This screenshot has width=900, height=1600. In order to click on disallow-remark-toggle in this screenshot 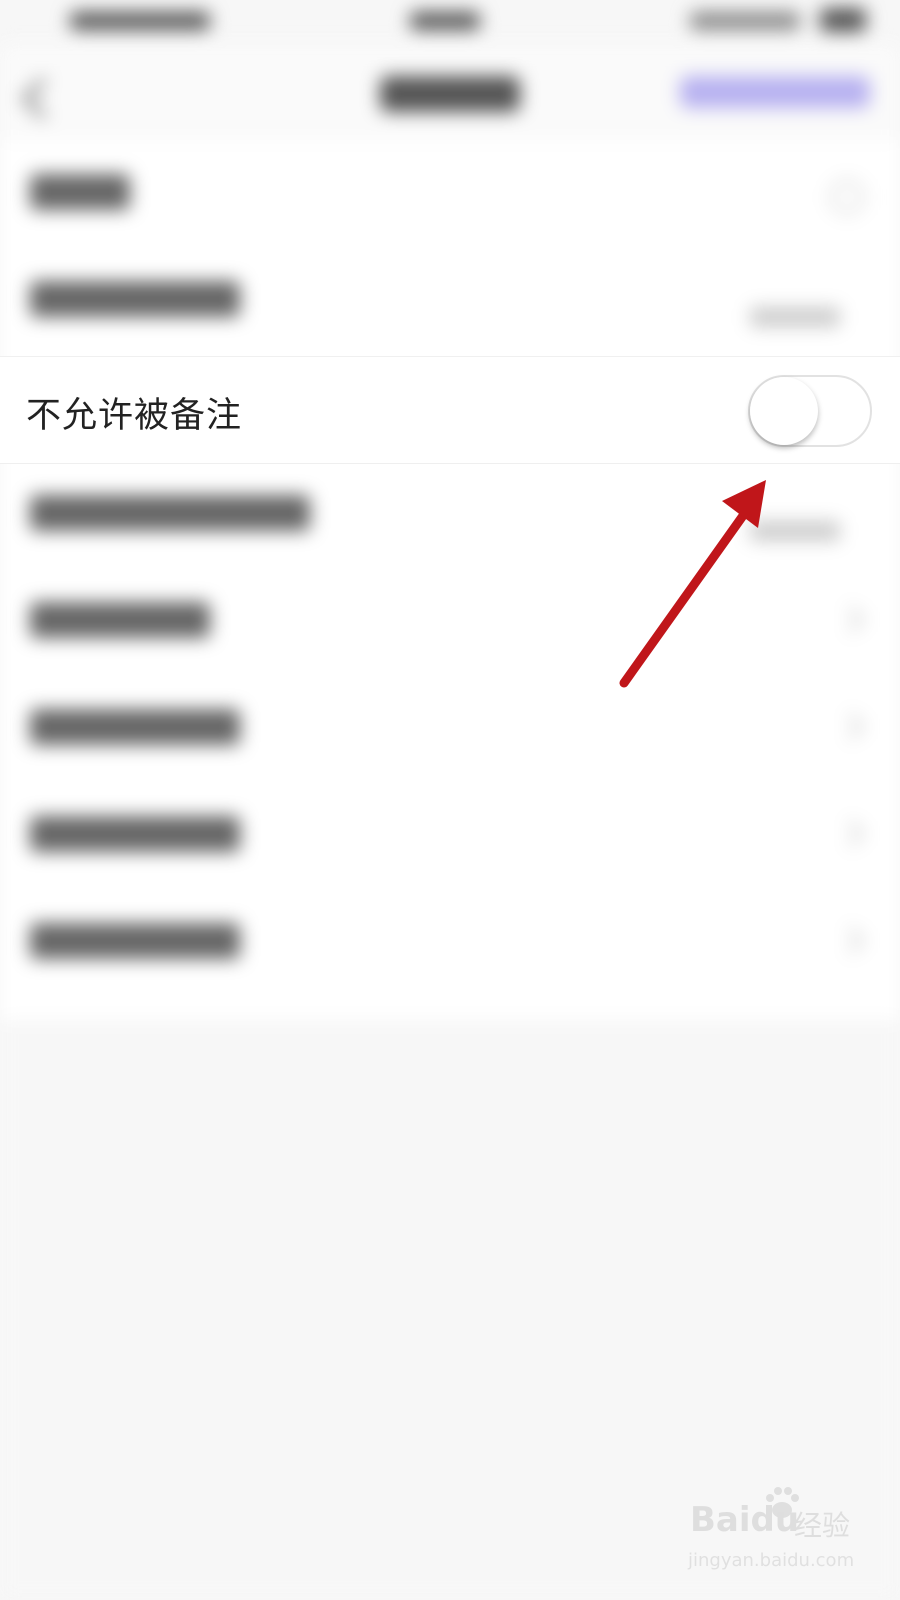, I will do `click(810, 411)`.